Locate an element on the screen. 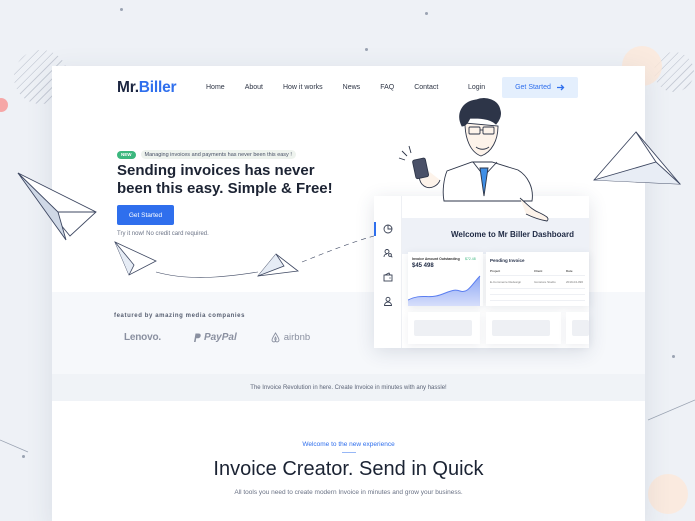  outstanding-tag: $72.48 is located at coordinates (470, 259).